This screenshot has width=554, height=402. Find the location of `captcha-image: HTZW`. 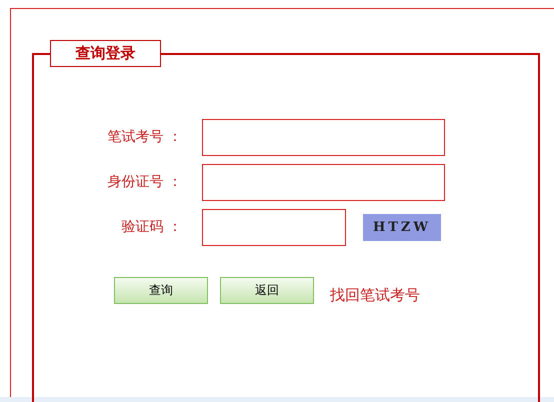

captcha-image: HTZW is located at coordinates (402, 227).